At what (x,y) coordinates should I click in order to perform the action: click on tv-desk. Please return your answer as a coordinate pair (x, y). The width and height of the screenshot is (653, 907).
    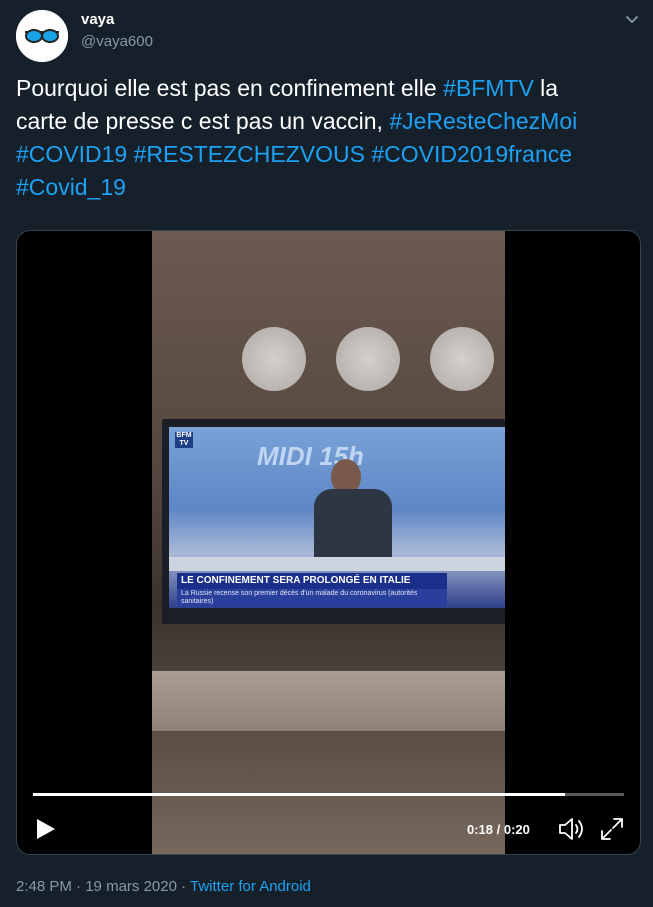
    Looking at the image, I should click on (337, 564).